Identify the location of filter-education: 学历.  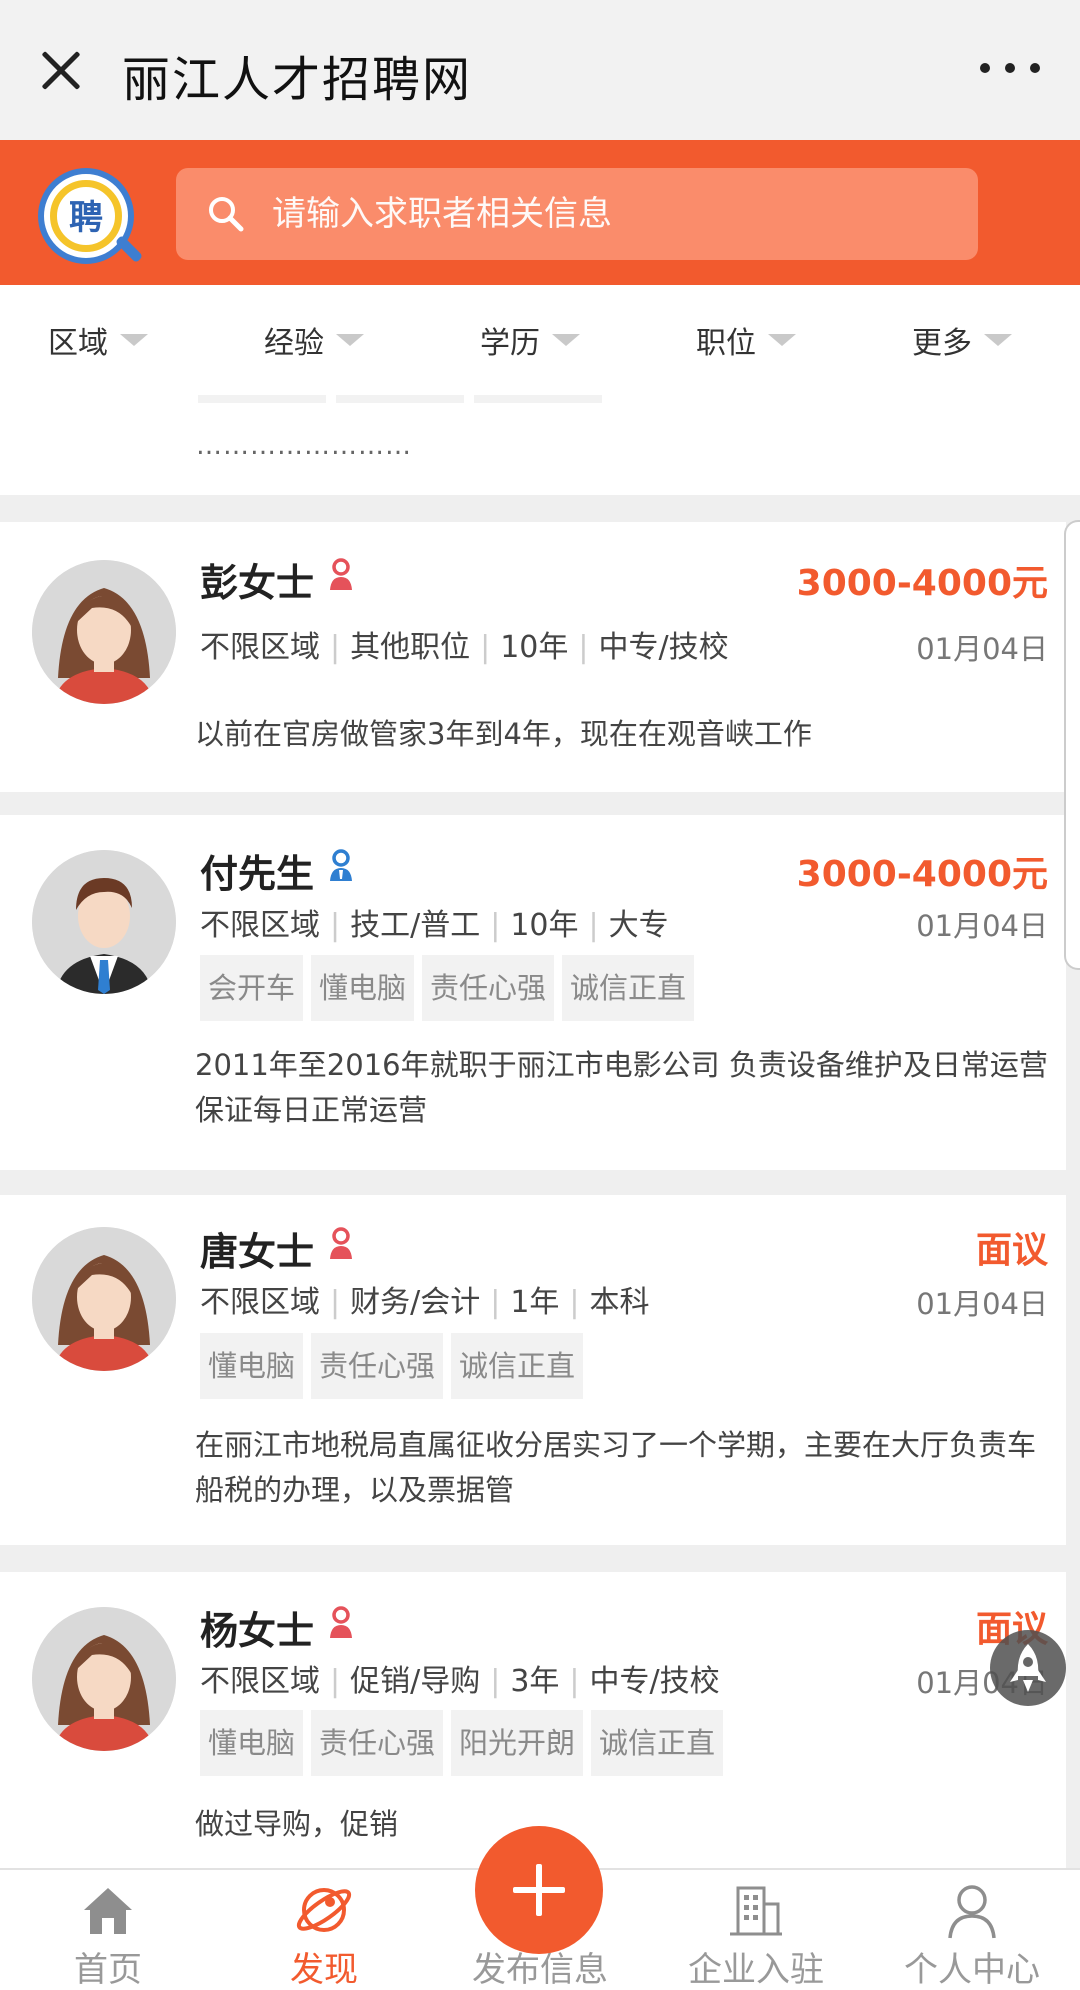
(540, 340).